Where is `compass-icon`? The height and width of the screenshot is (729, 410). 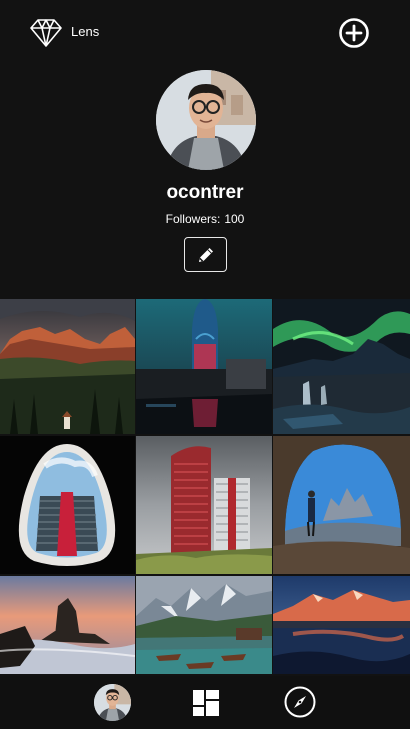 compass-icon is located at coordinates (300, 702).